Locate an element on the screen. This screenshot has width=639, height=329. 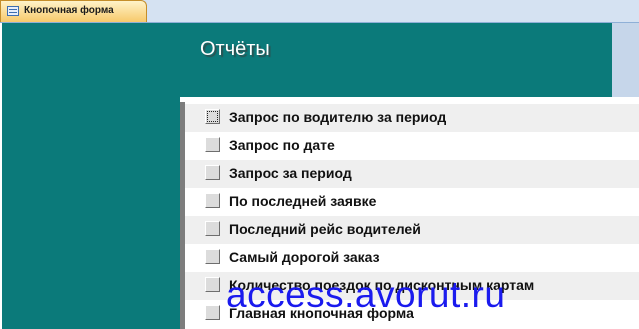
form-tab-label: Кнопочная форма is located at coordinates (69, 10).